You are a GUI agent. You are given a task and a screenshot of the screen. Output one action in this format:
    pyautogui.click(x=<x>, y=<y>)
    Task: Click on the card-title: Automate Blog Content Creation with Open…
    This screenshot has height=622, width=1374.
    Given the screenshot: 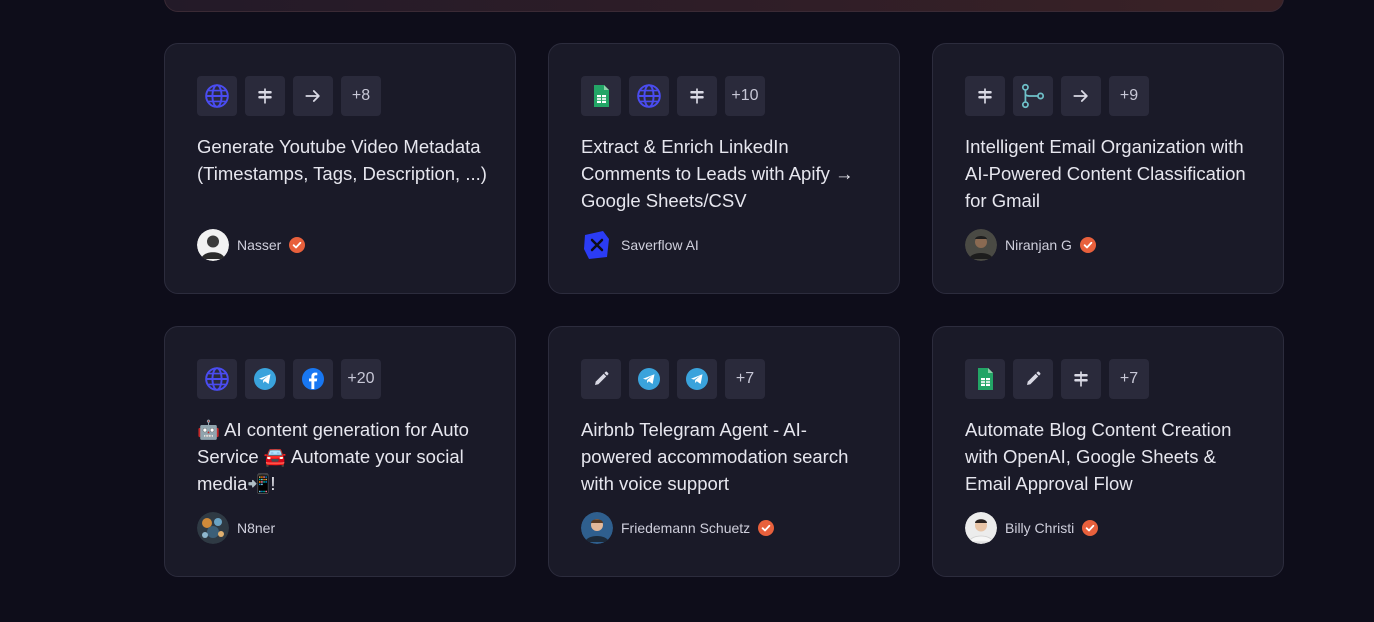 What is the action you would take?
    pyautogui.click(x=1111, y=456)
    